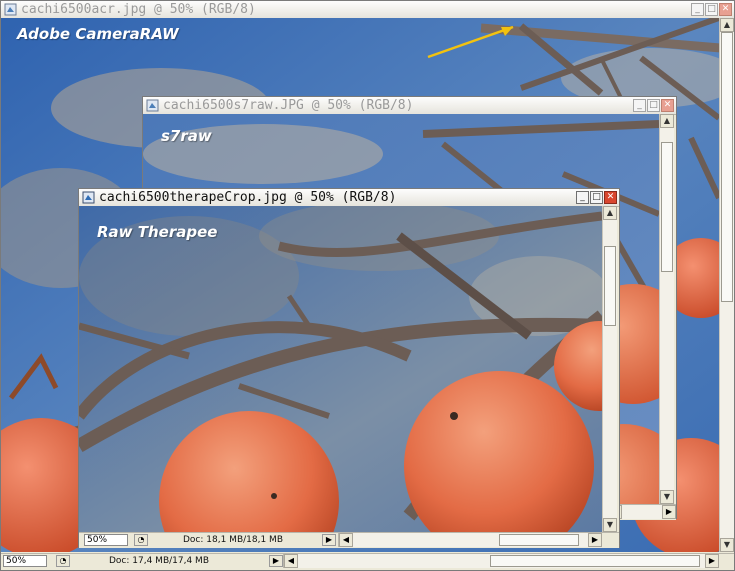 The image size is (735, 571). I want to click on window-title: cachi6500acr.jpg @ 50% (RGB/8), so click(138, 9).